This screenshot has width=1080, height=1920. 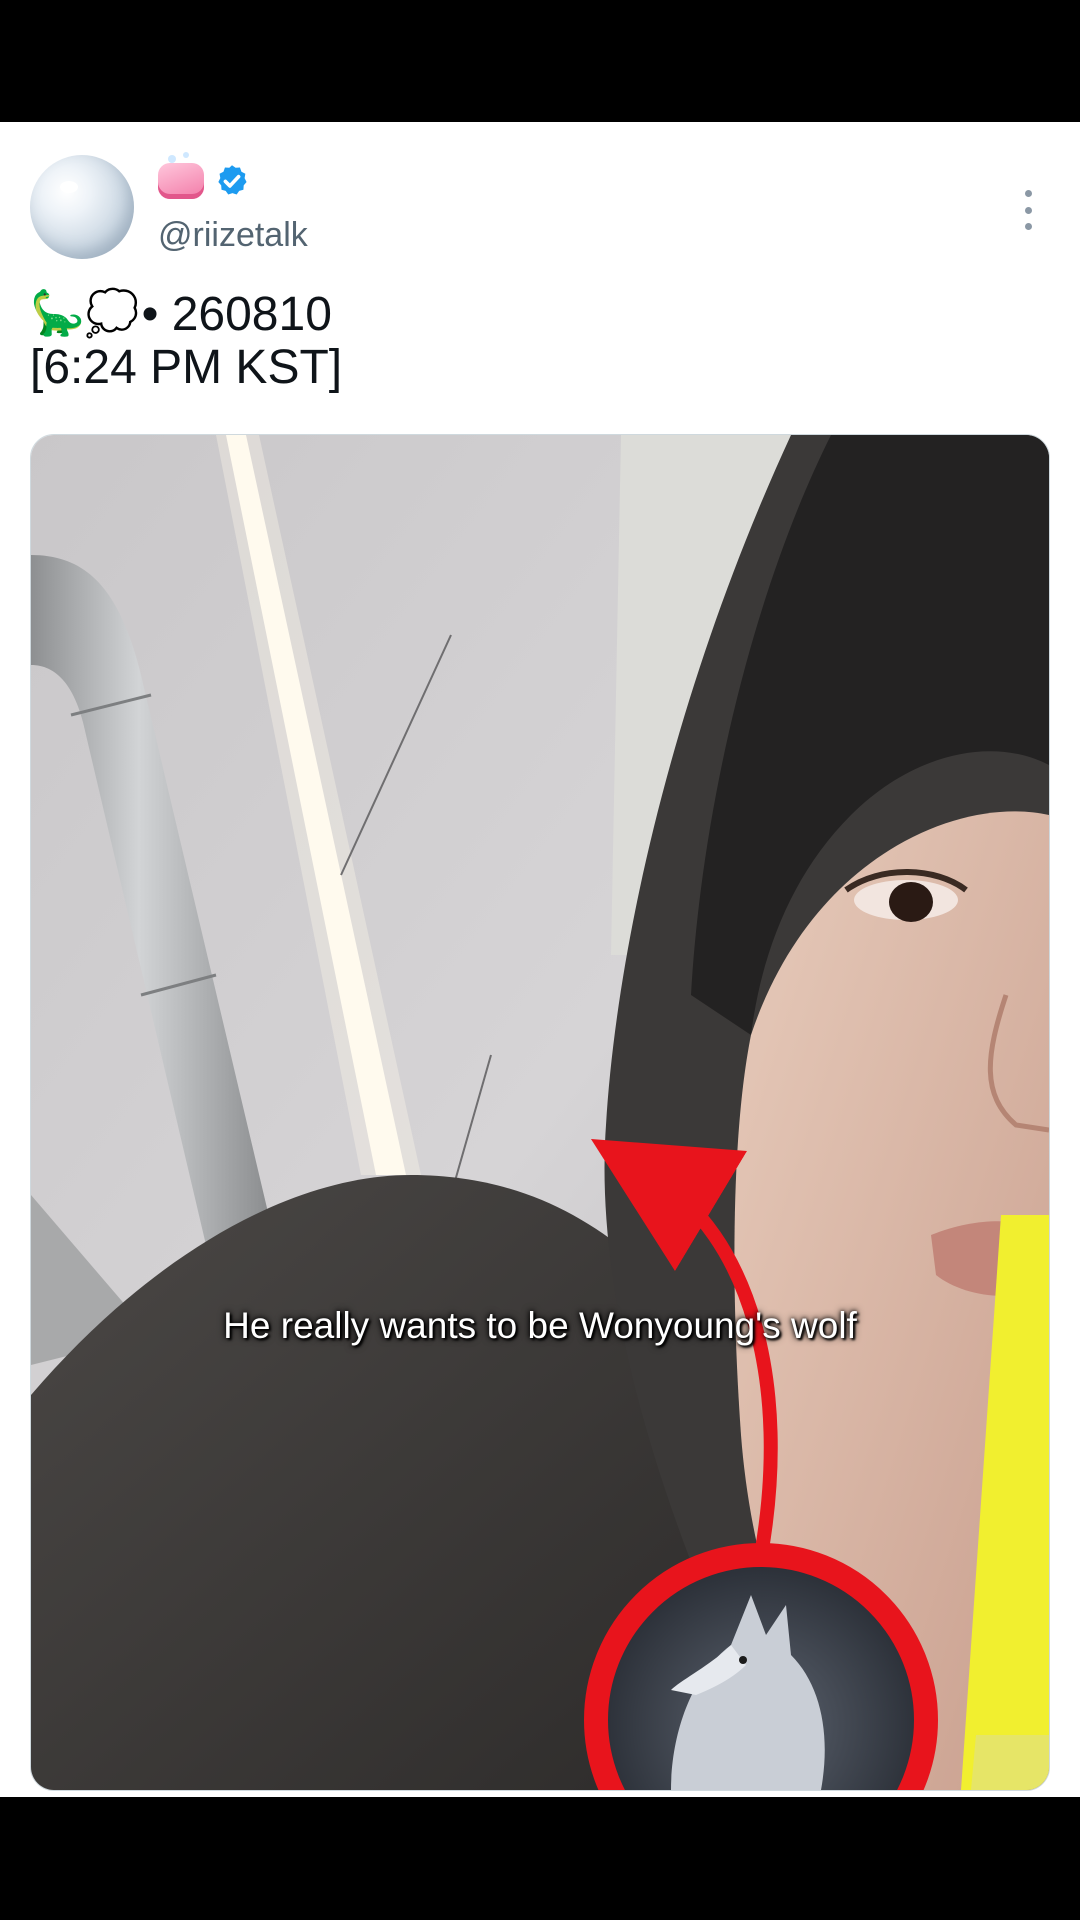 What do you see at coordinates (85, 313) in the screenshot?
I see `dino-thought-emoji: 🦕💭` at bounding box center [85, 313].